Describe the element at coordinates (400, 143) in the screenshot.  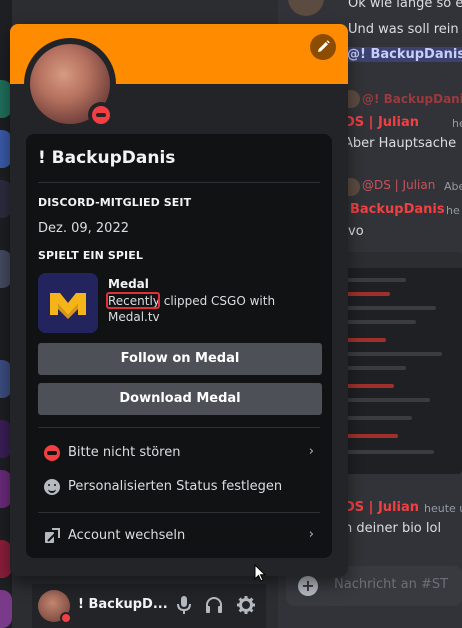
I see `chat-message: Aber Hauptsache` at that location.